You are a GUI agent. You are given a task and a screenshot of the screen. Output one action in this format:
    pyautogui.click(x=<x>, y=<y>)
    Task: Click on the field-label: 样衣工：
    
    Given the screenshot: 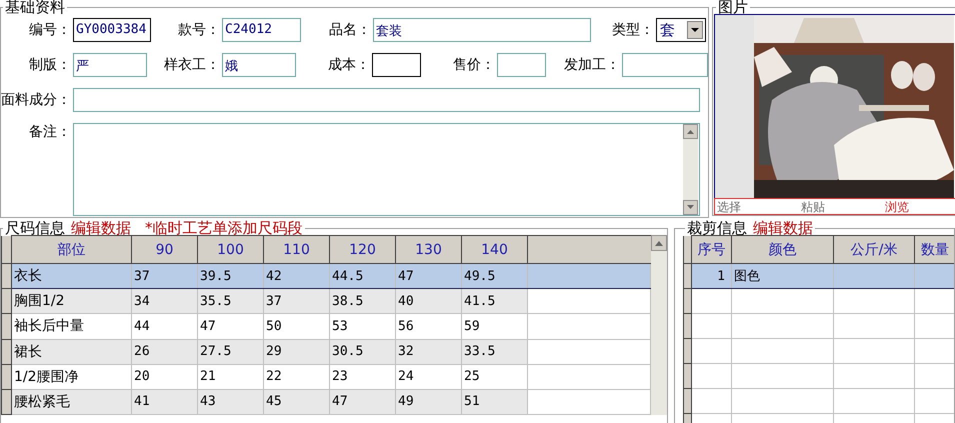 What is the action you would take?
    pyautogui.click(x=191, y=65)
    